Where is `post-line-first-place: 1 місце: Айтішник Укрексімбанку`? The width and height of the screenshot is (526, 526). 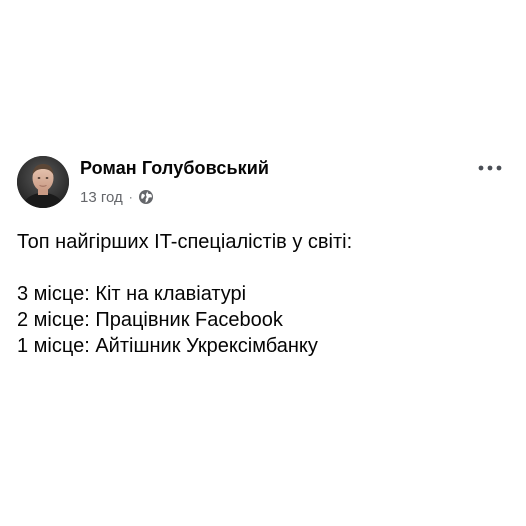 post-line-first-place: 1 місце: Айтішник Укрексімбанку is located at coordinates (167, 346).